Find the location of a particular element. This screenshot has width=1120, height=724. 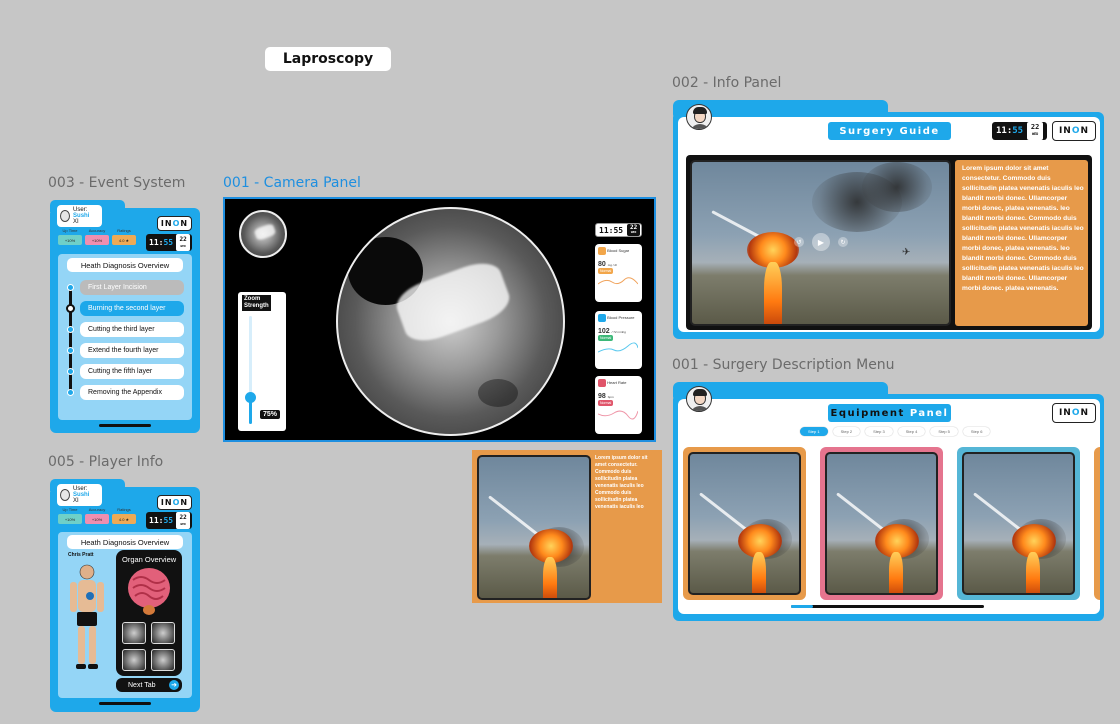

drop-sugar-icon is located at coordinates (602, 251).